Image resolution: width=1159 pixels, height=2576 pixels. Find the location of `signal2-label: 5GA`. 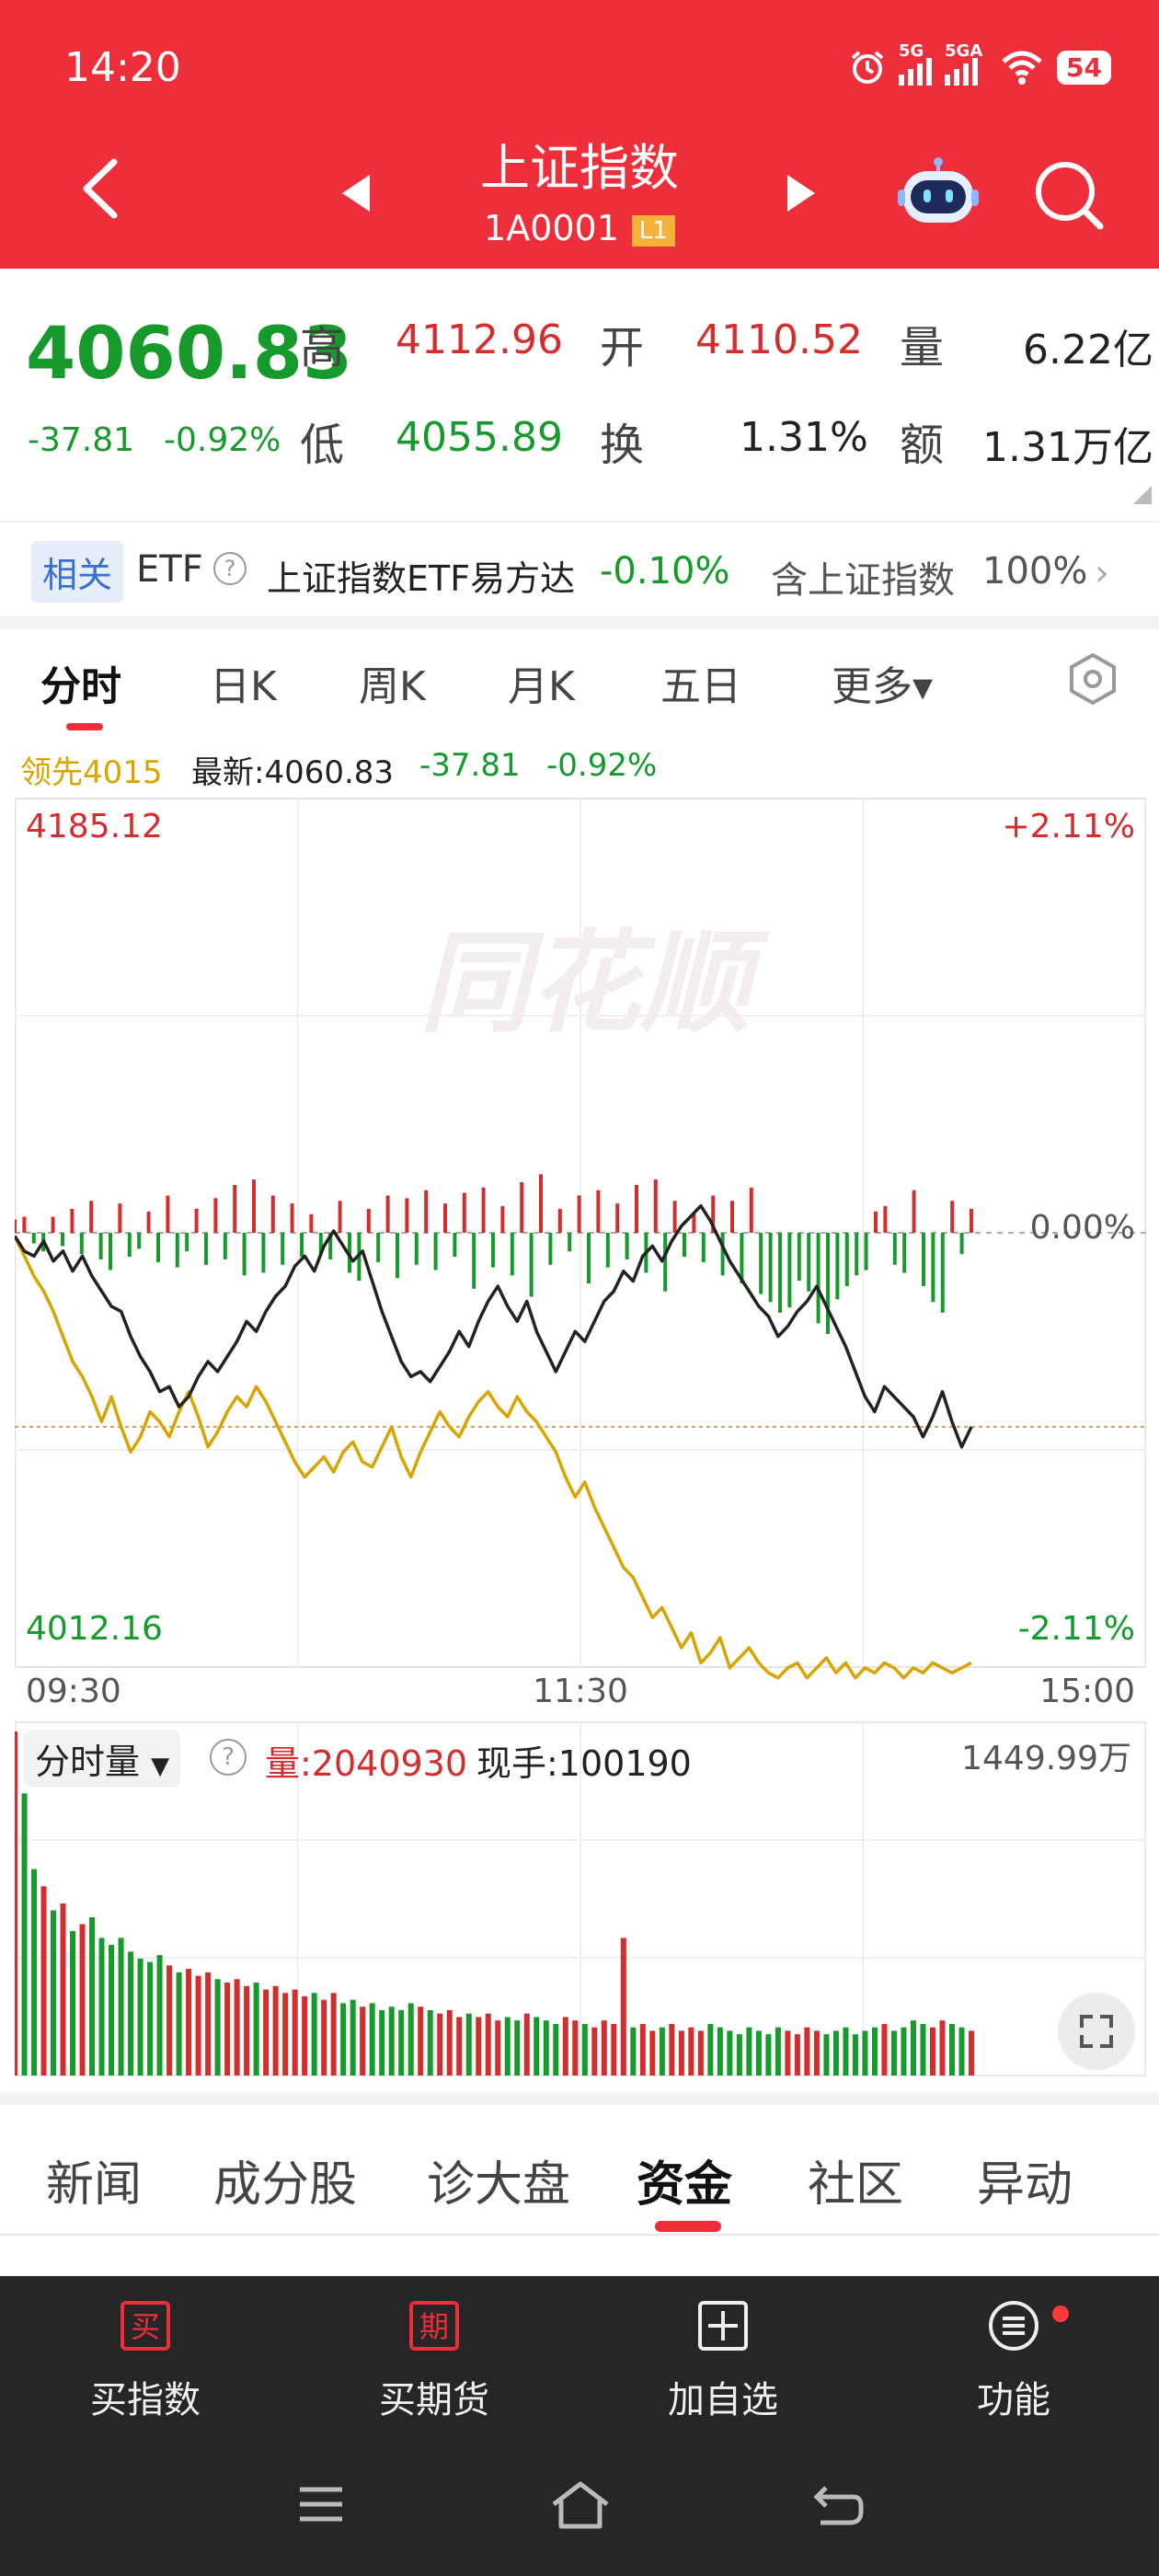

signal2-label: 5GA is located at coordinates (964, 51).